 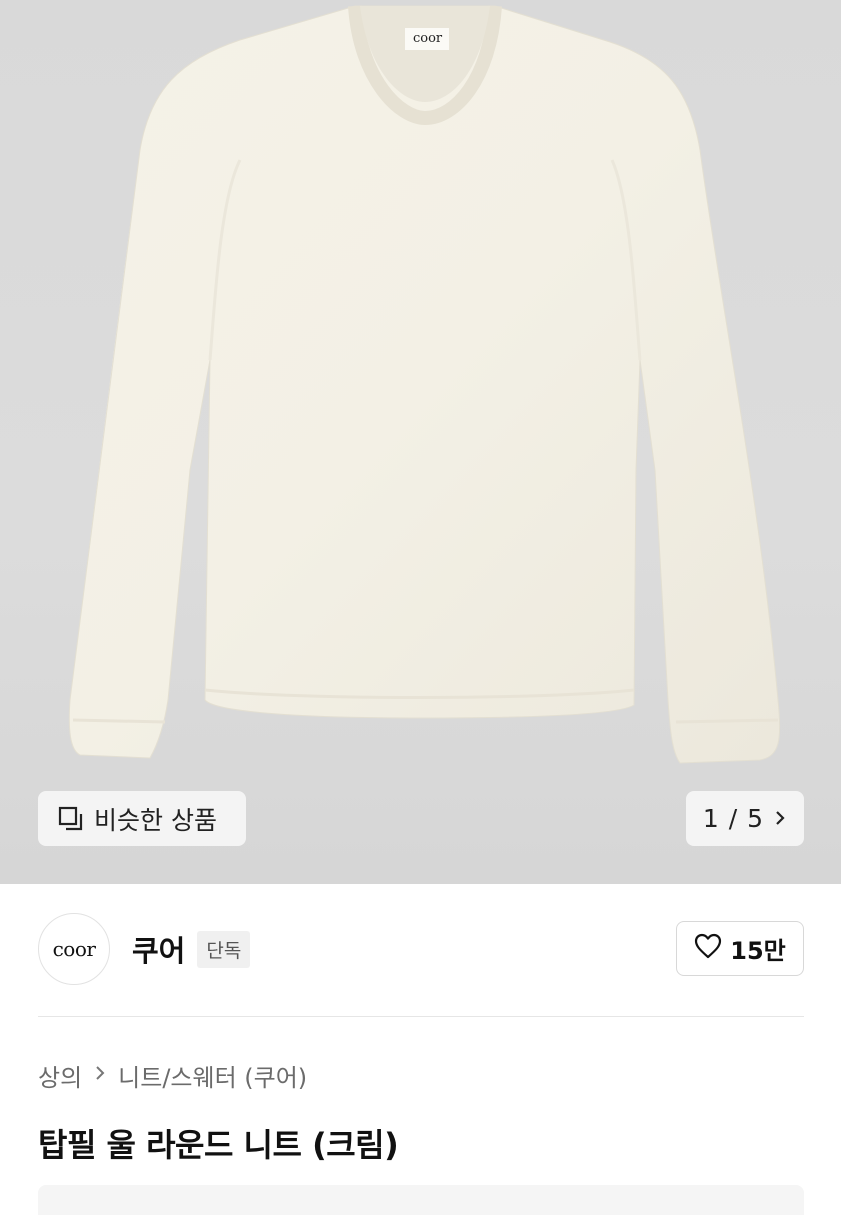 I want to click on copy-squares-icon, so click(x=71, y=819).